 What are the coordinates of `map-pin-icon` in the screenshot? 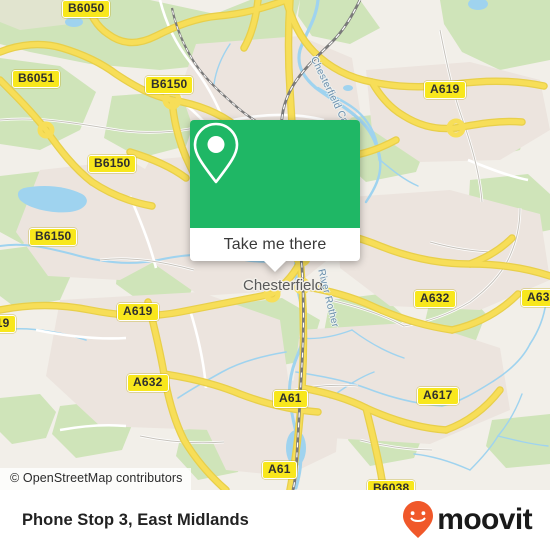 It's located at (216, 153).